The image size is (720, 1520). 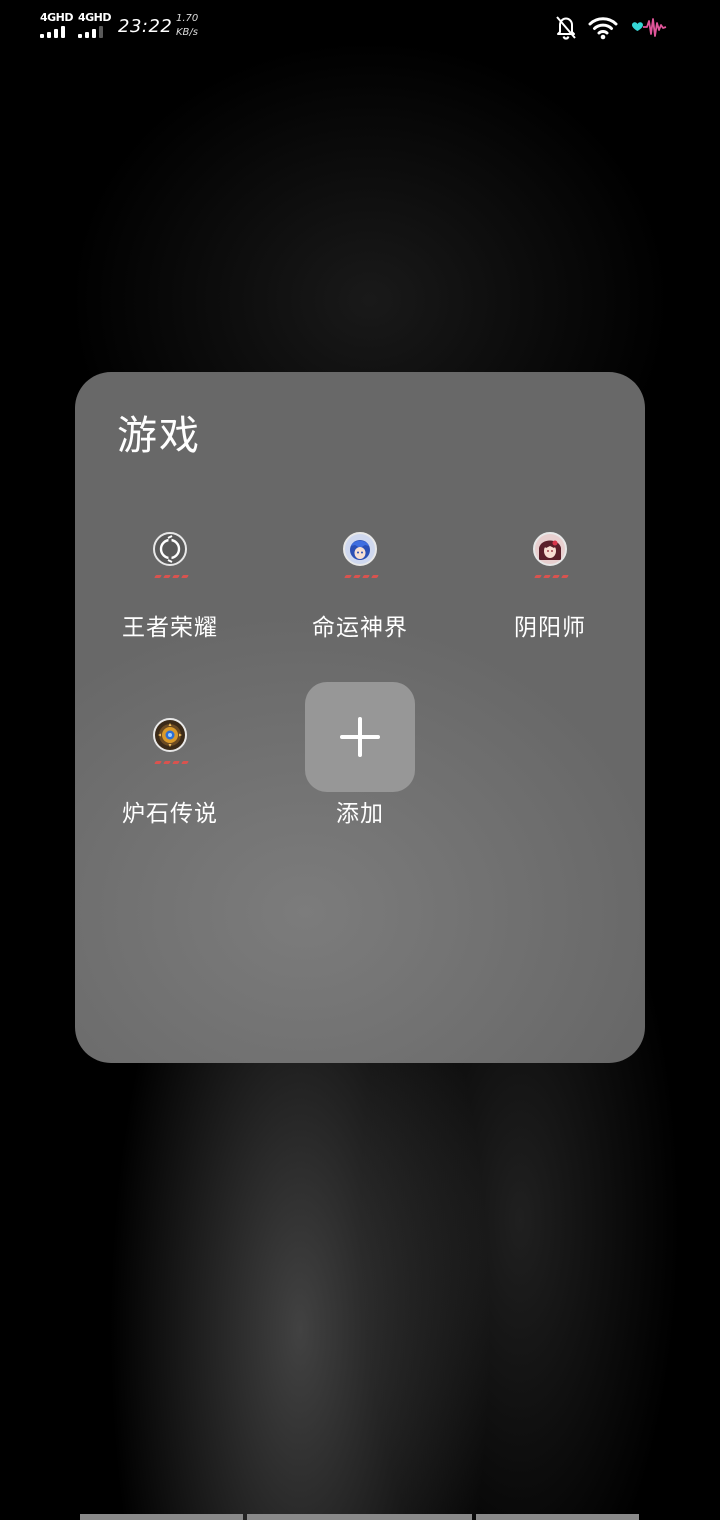 I want to click on sim1-signal-bars-icon, so click(x=56, y=32).